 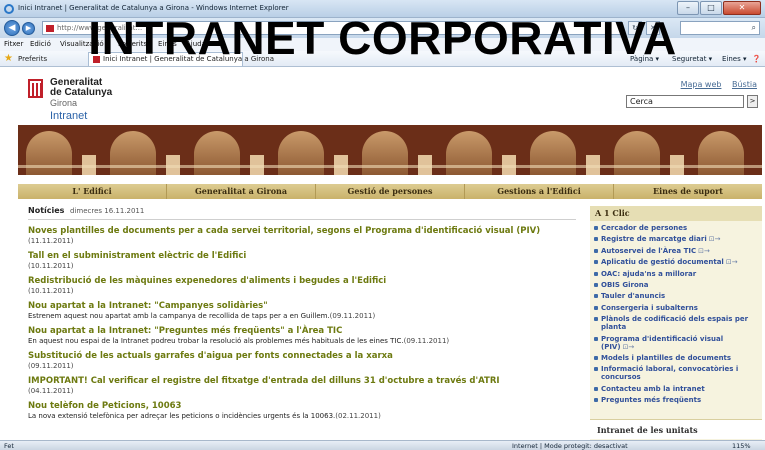 What do you see at coordinates (676, 213) in the screenshot?
I see `quick-links-heading: A 1 Clic` at bounding box center [676, 213].